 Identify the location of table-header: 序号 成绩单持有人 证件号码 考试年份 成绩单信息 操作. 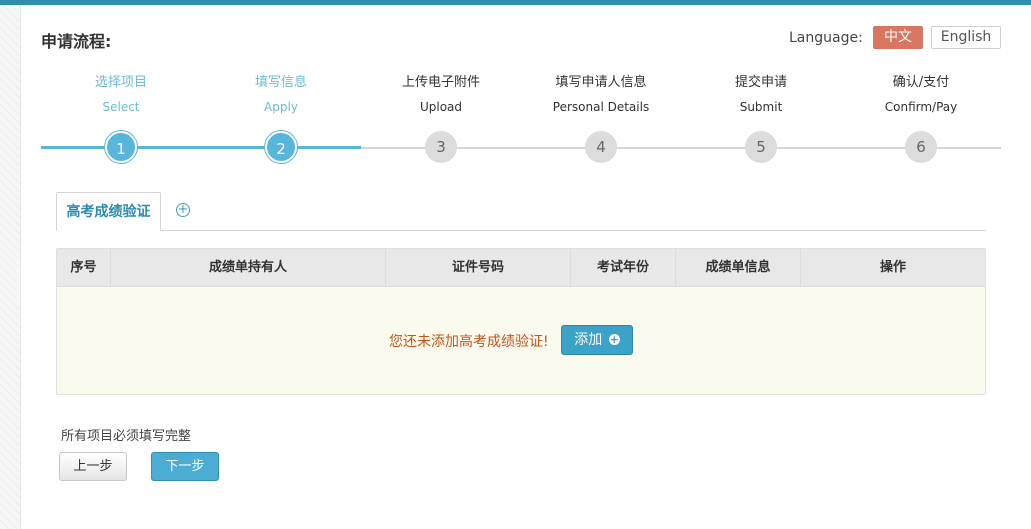
(521, 268).